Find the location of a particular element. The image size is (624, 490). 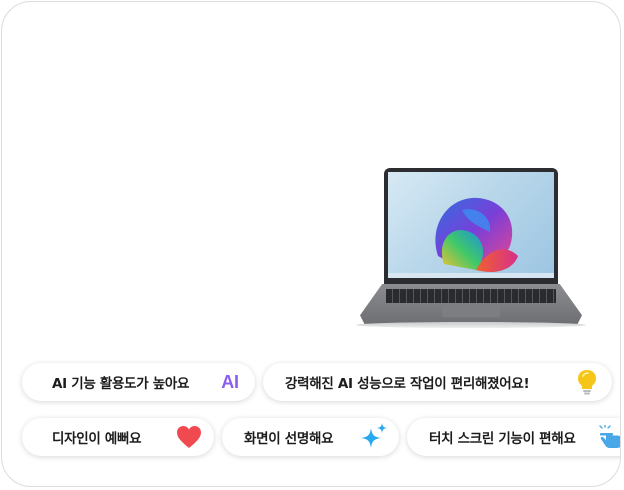

chip-ai-usage: AI 기능 활용도가 높아요 AI is located at coordinates (138, 382).